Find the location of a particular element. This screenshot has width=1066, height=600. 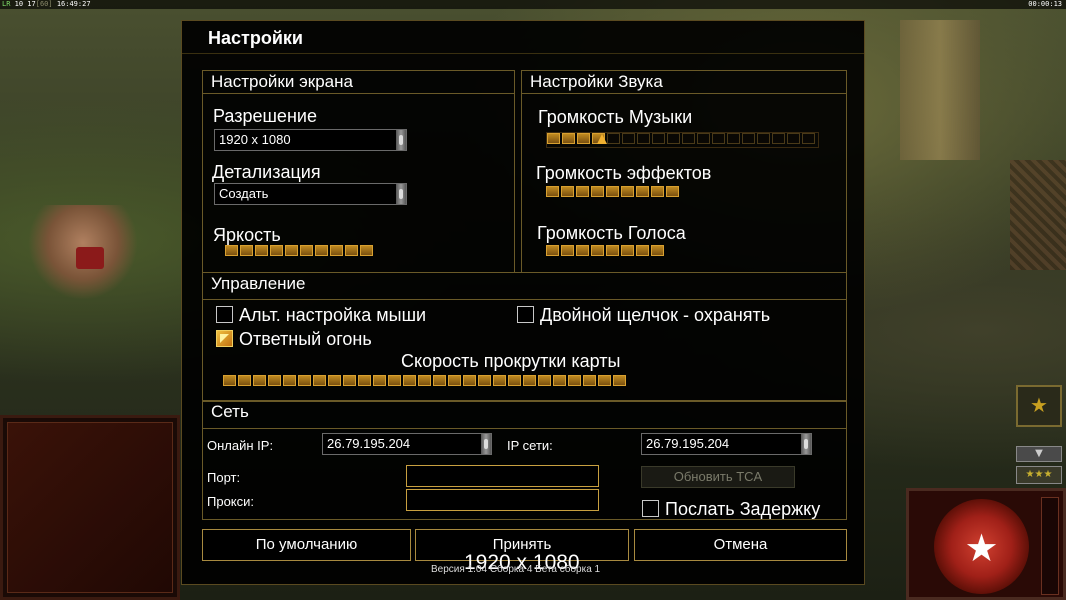

resolution-select: 1920 x 1080 is located at coordinates (310, 140).